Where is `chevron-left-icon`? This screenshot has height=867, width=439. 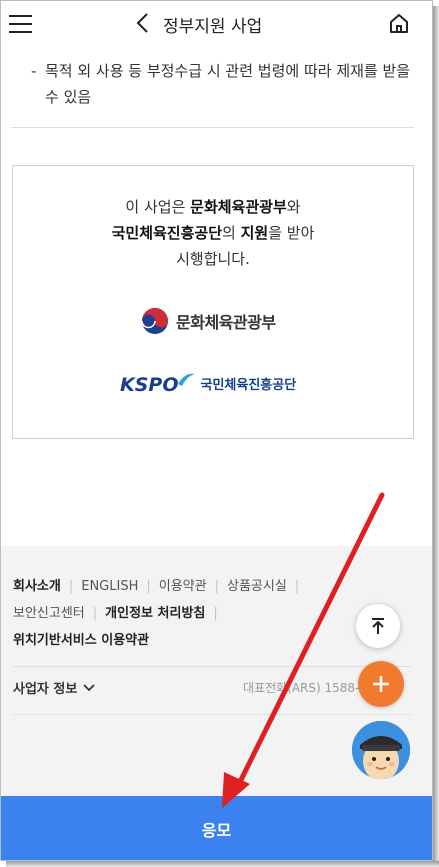 chevron-left-icon is located at coordinates (143, 23).